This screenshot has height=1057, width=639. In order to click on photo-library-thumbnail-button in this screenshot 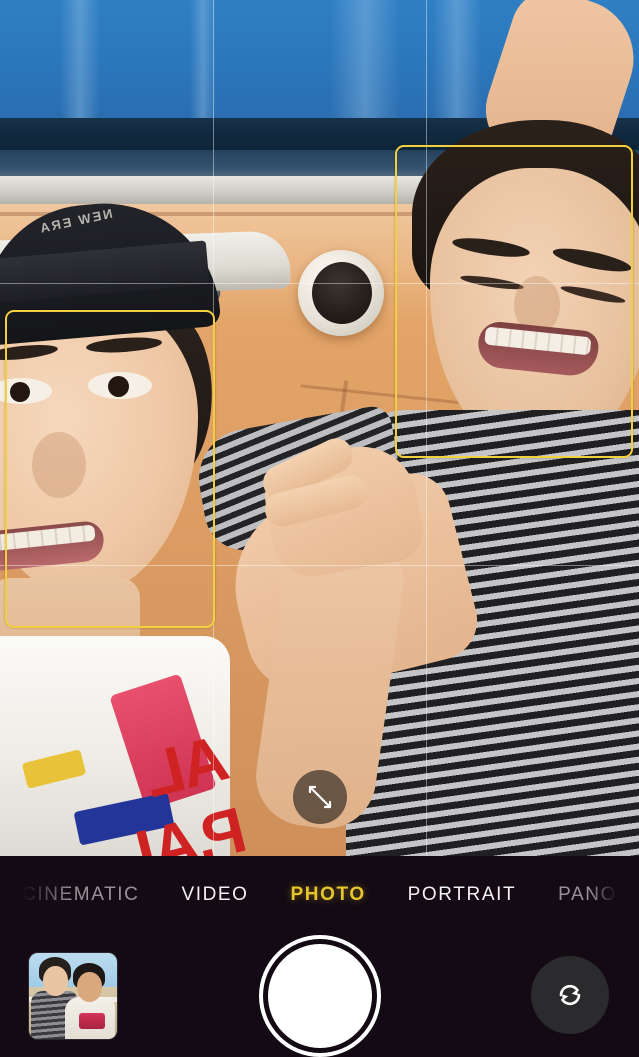, I will do `click(73, 996)`.